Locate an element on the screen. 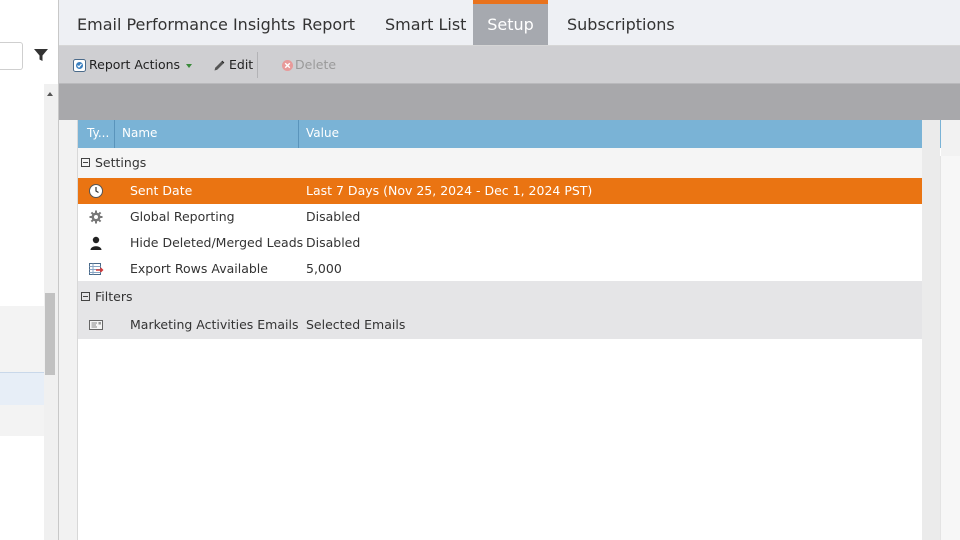 This screenshot has width=960, height=540. group-label: Settings is located at coordinates (121, 162).